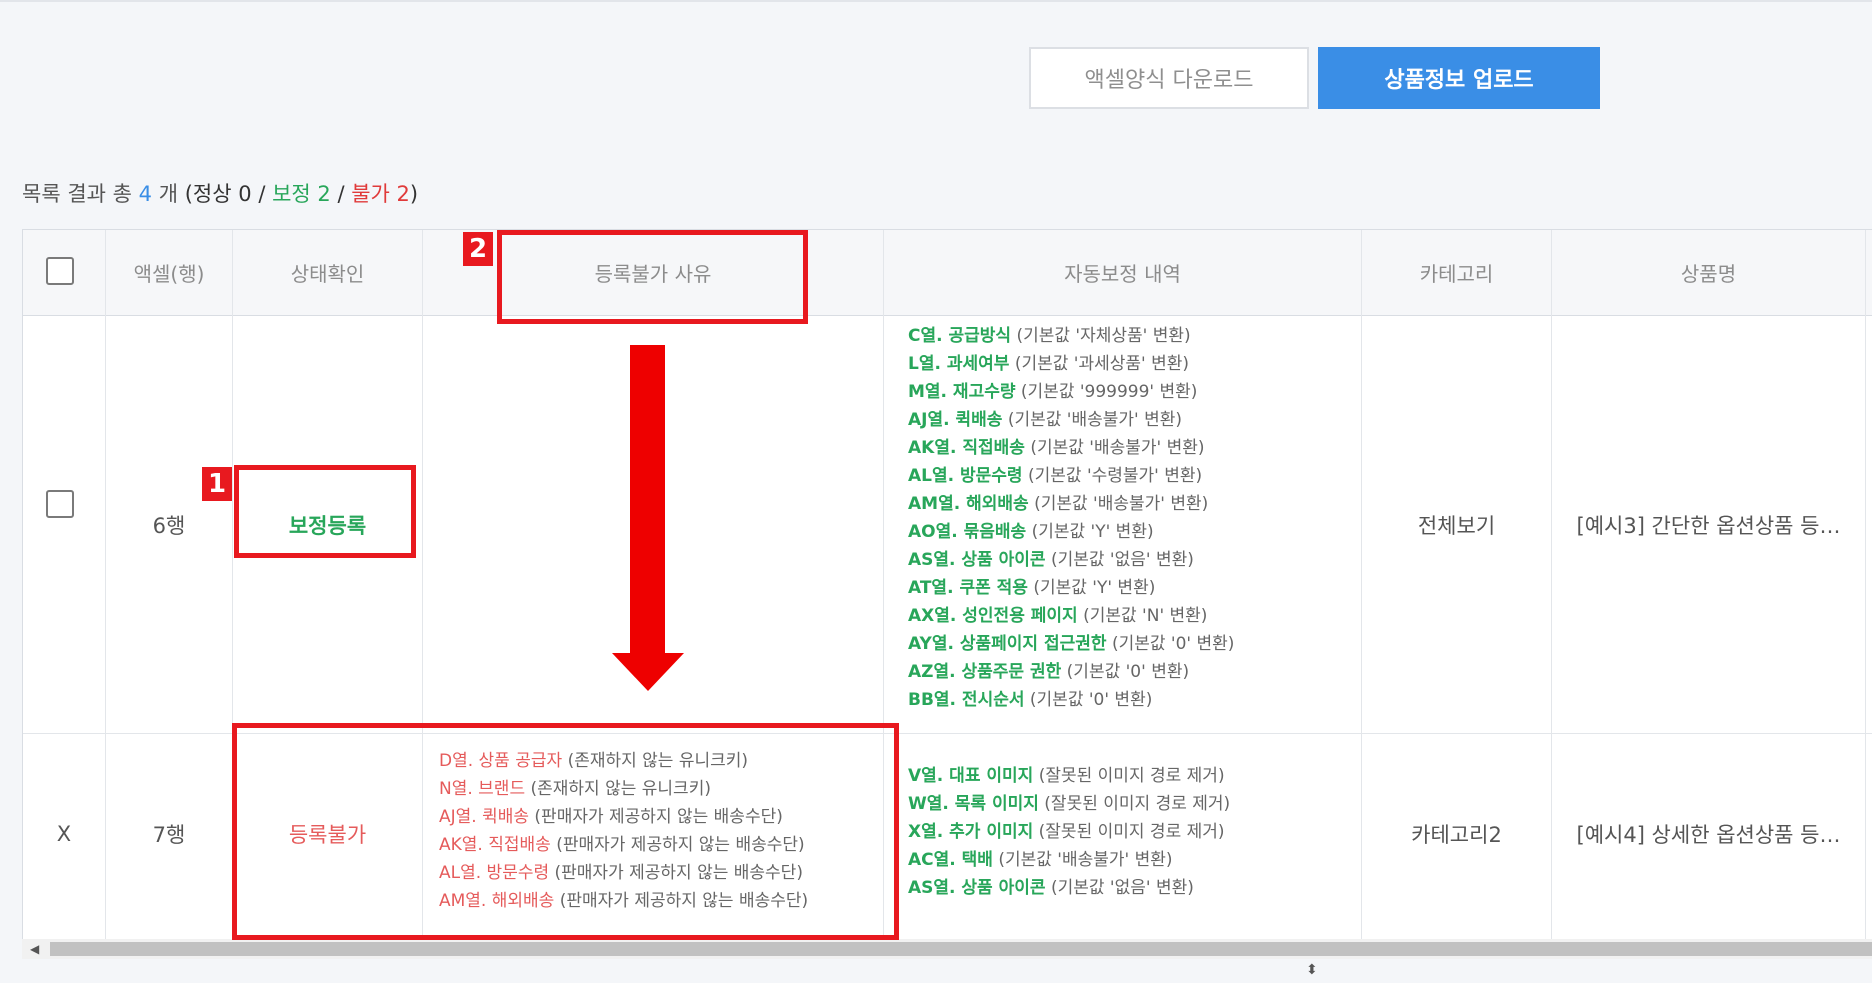  Describe the element at coordinates (950, 860) in the screenshot. I see `fix-column: AC열. 택배` at that location.